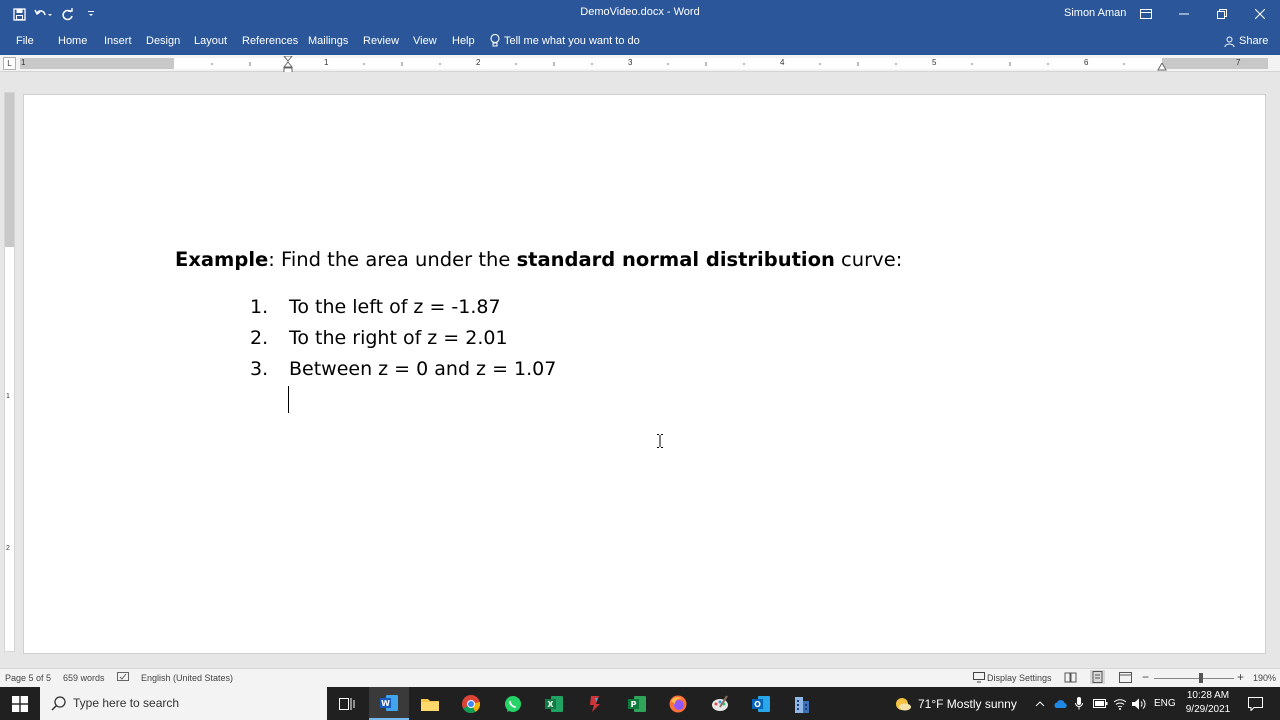 The width and height of the screenshot is (1280, 720). I want to click on tab-references: References, so click(270, 41).